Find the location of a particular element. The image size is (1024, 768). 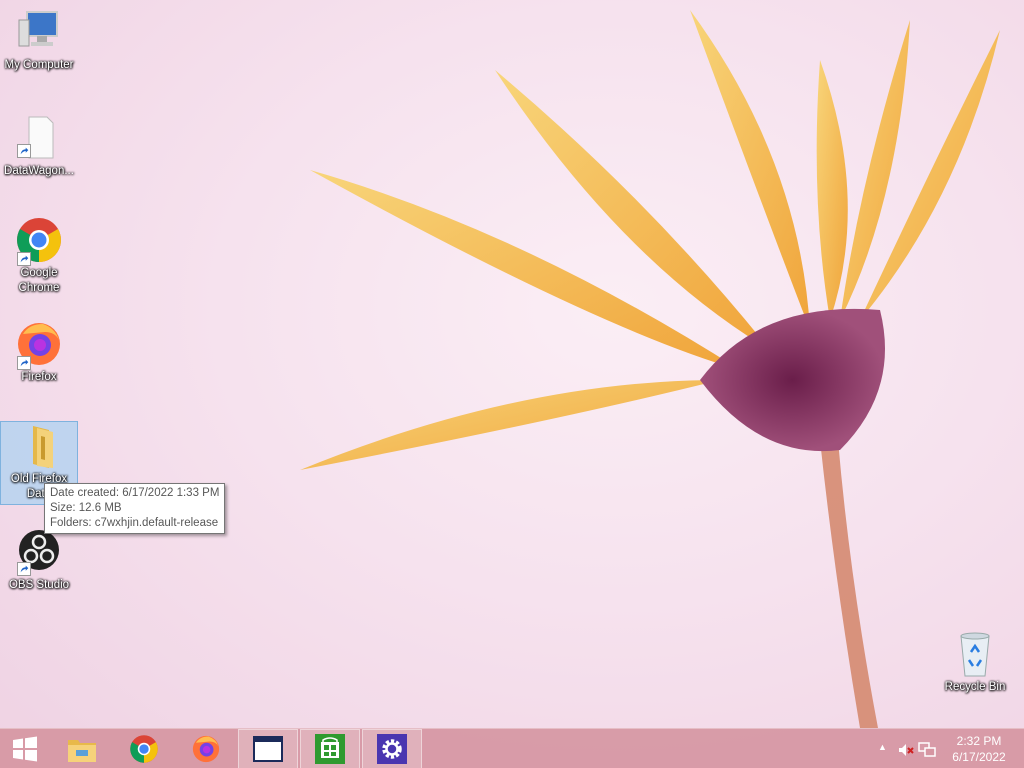

system-tray: ▲ 2:32 PM 6/17/2022 is located at coordinates (944, 748).